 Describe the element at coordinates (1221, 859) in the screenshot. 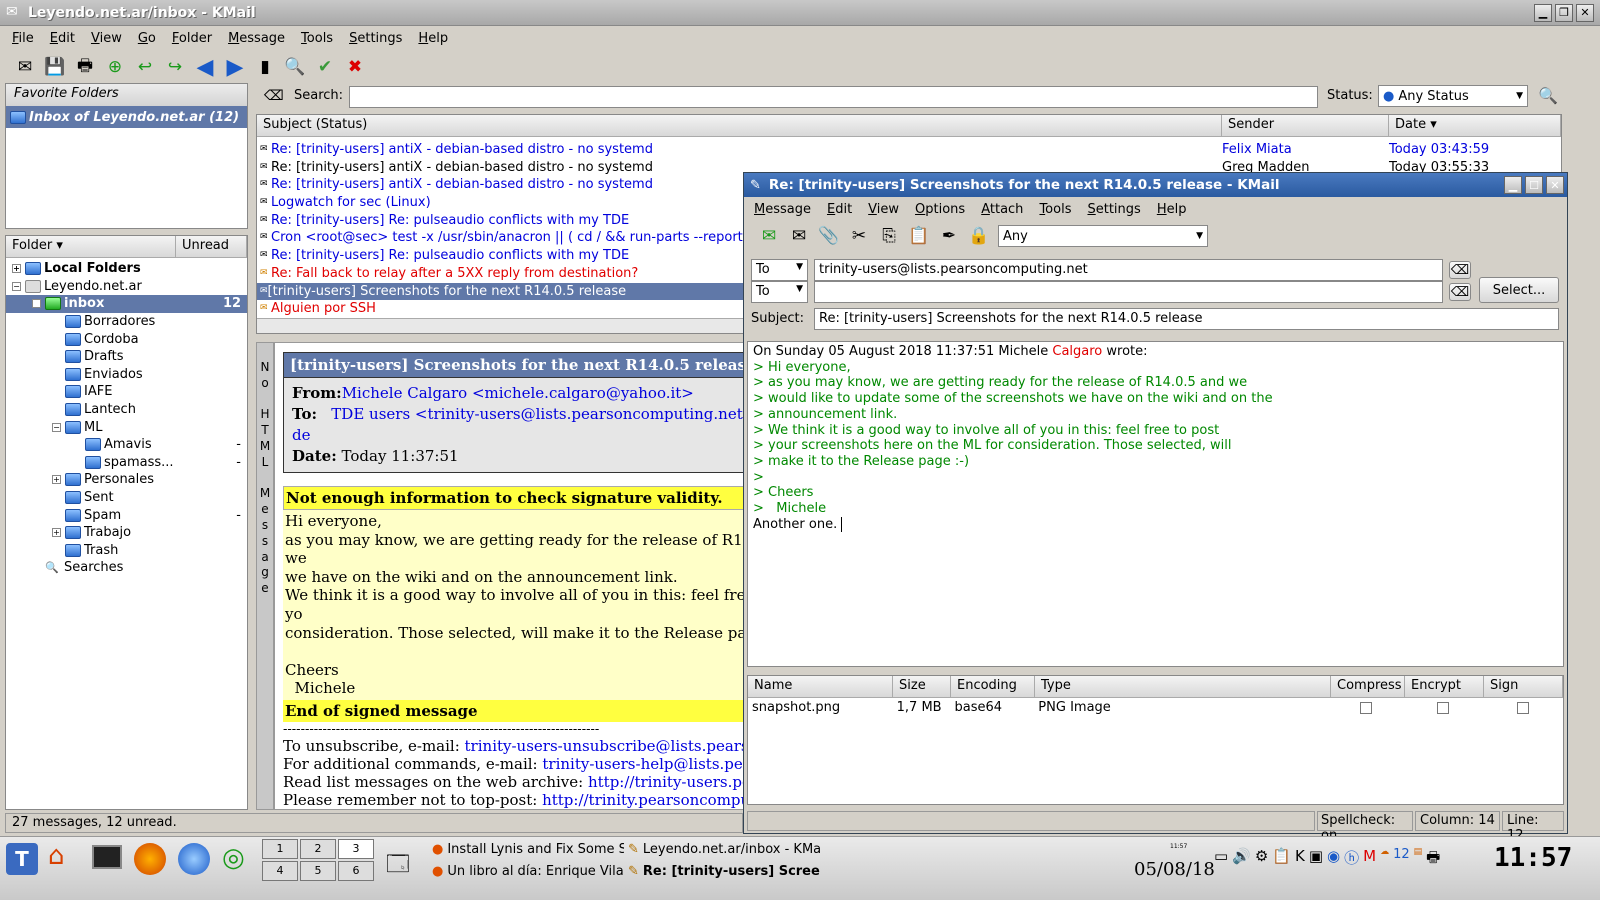

I see `tray-monitor-icon: ▭` at that location.